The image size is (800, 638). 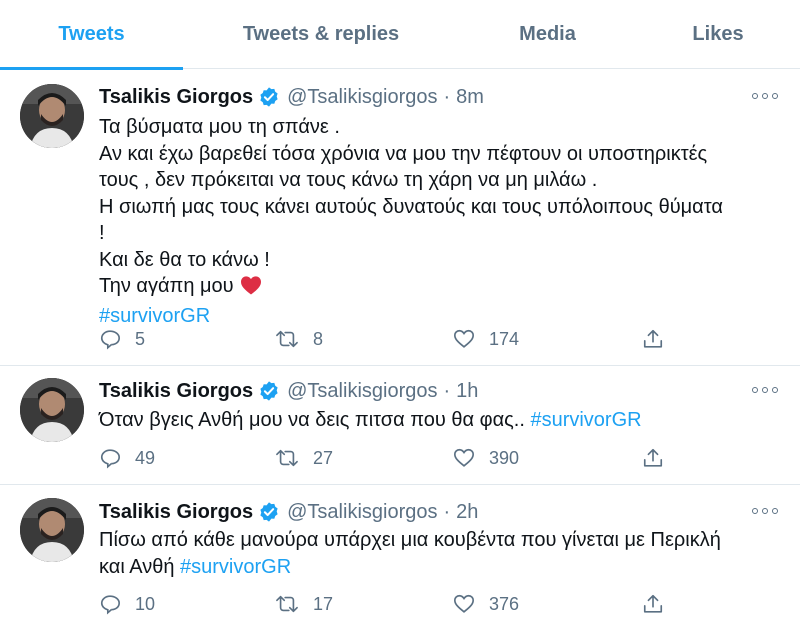 What do you see at coordinates (219, 127) in the screenshot?
I see `tweet-text-line: Τα βύσματα μου τη σπάνε .` at bounding box center [219, 127].